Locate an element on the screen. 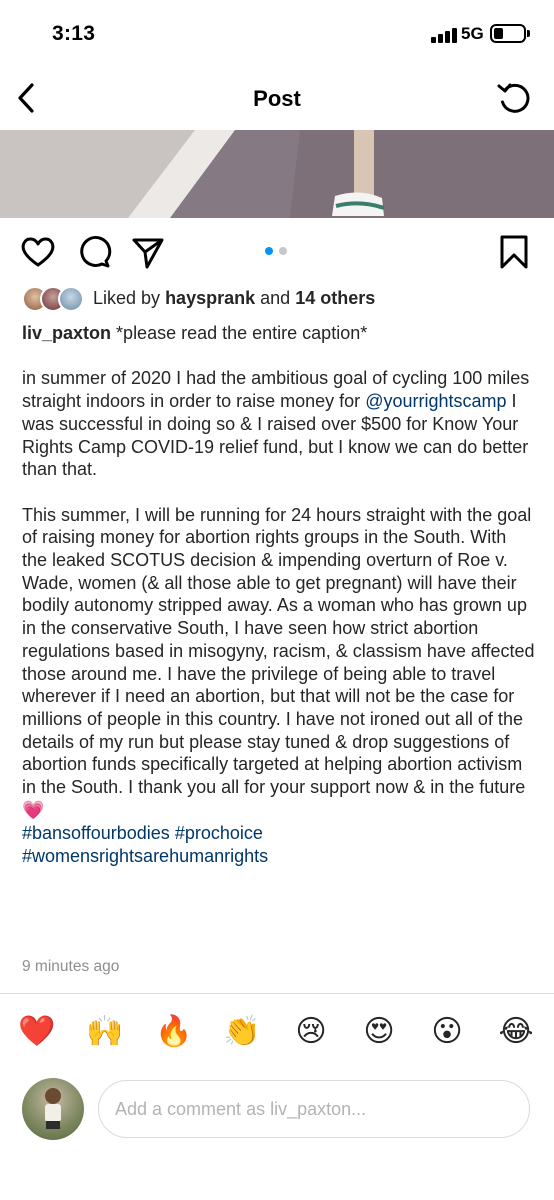  like-button is located at coordinates (38, 252).